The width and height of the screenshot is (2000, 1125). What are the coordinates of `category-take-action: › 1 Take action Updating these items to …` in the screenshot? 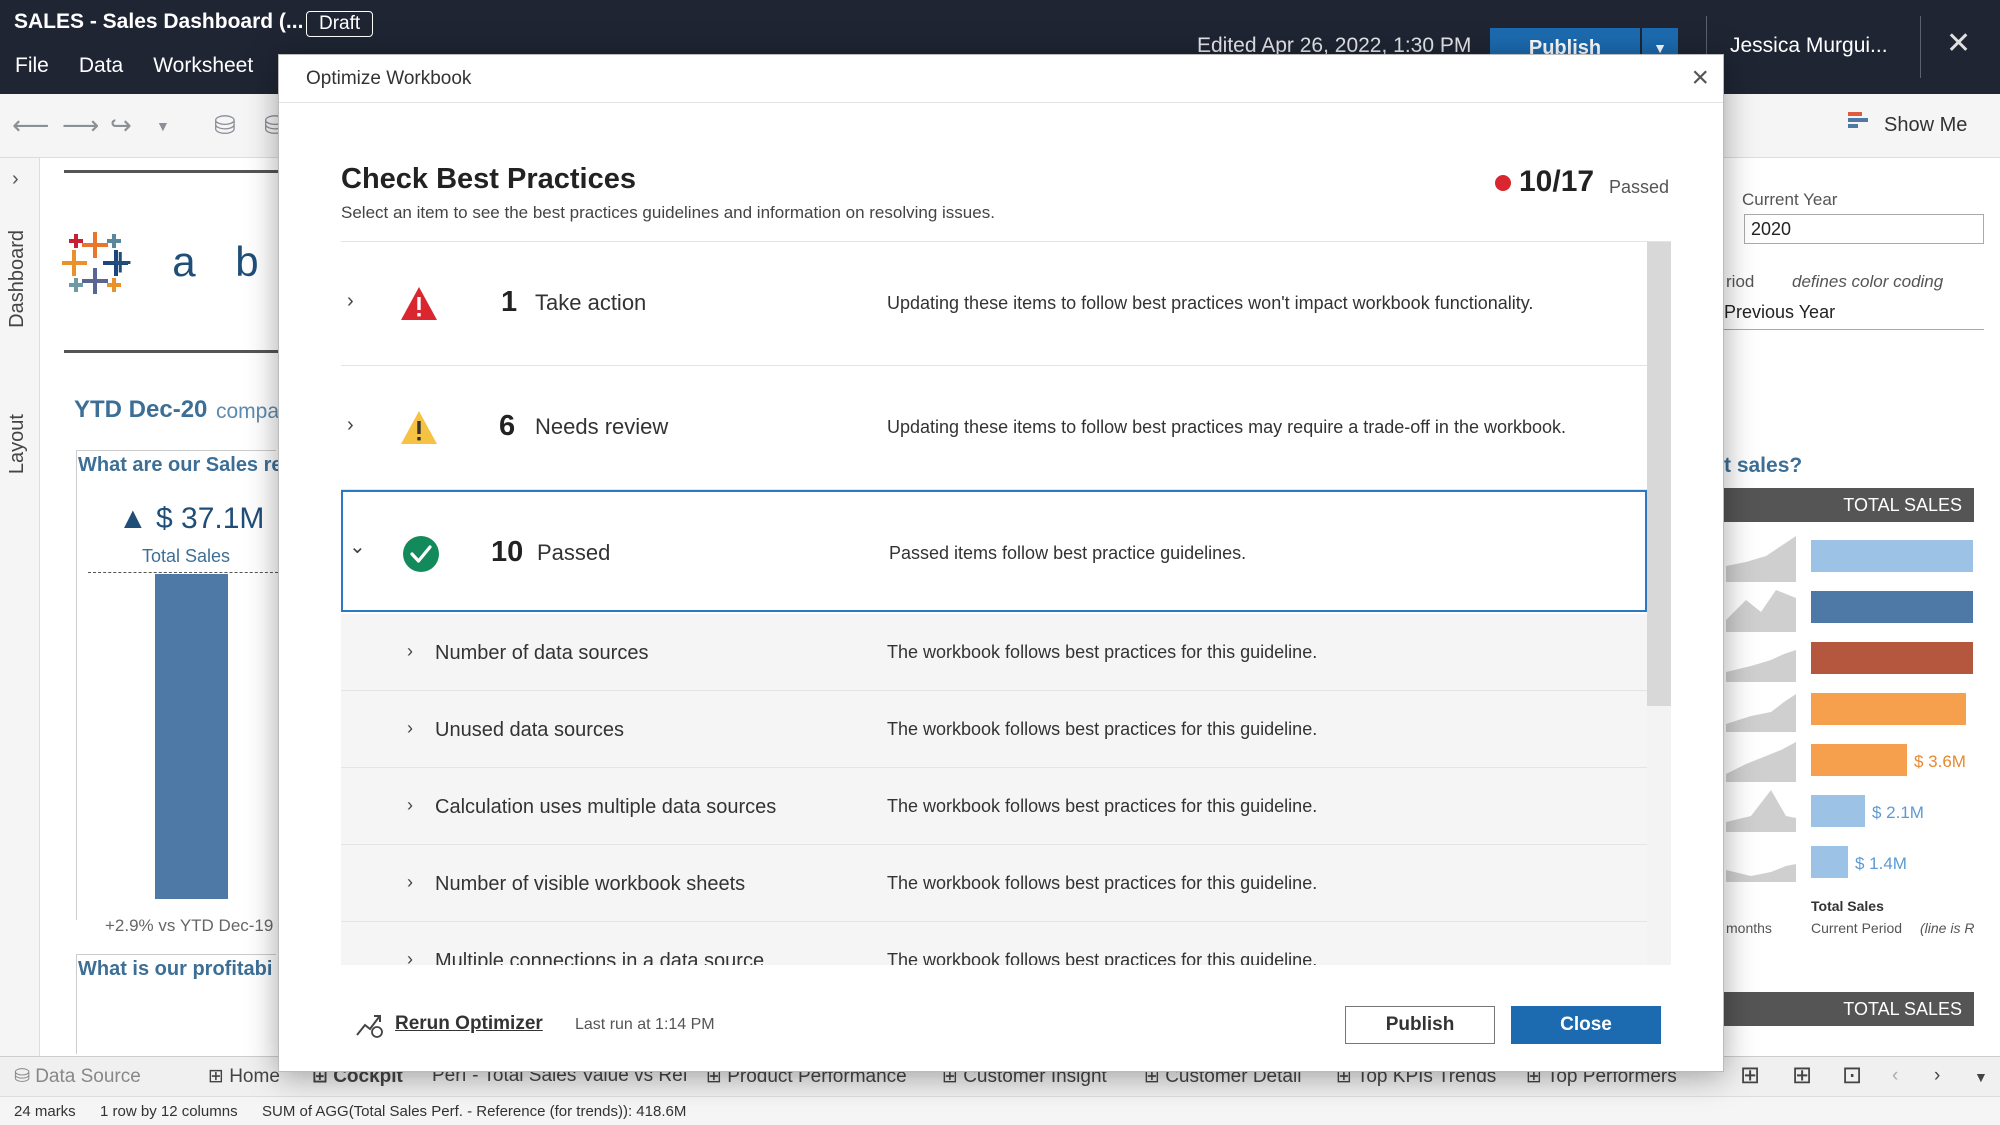 It's located at (994, 304).